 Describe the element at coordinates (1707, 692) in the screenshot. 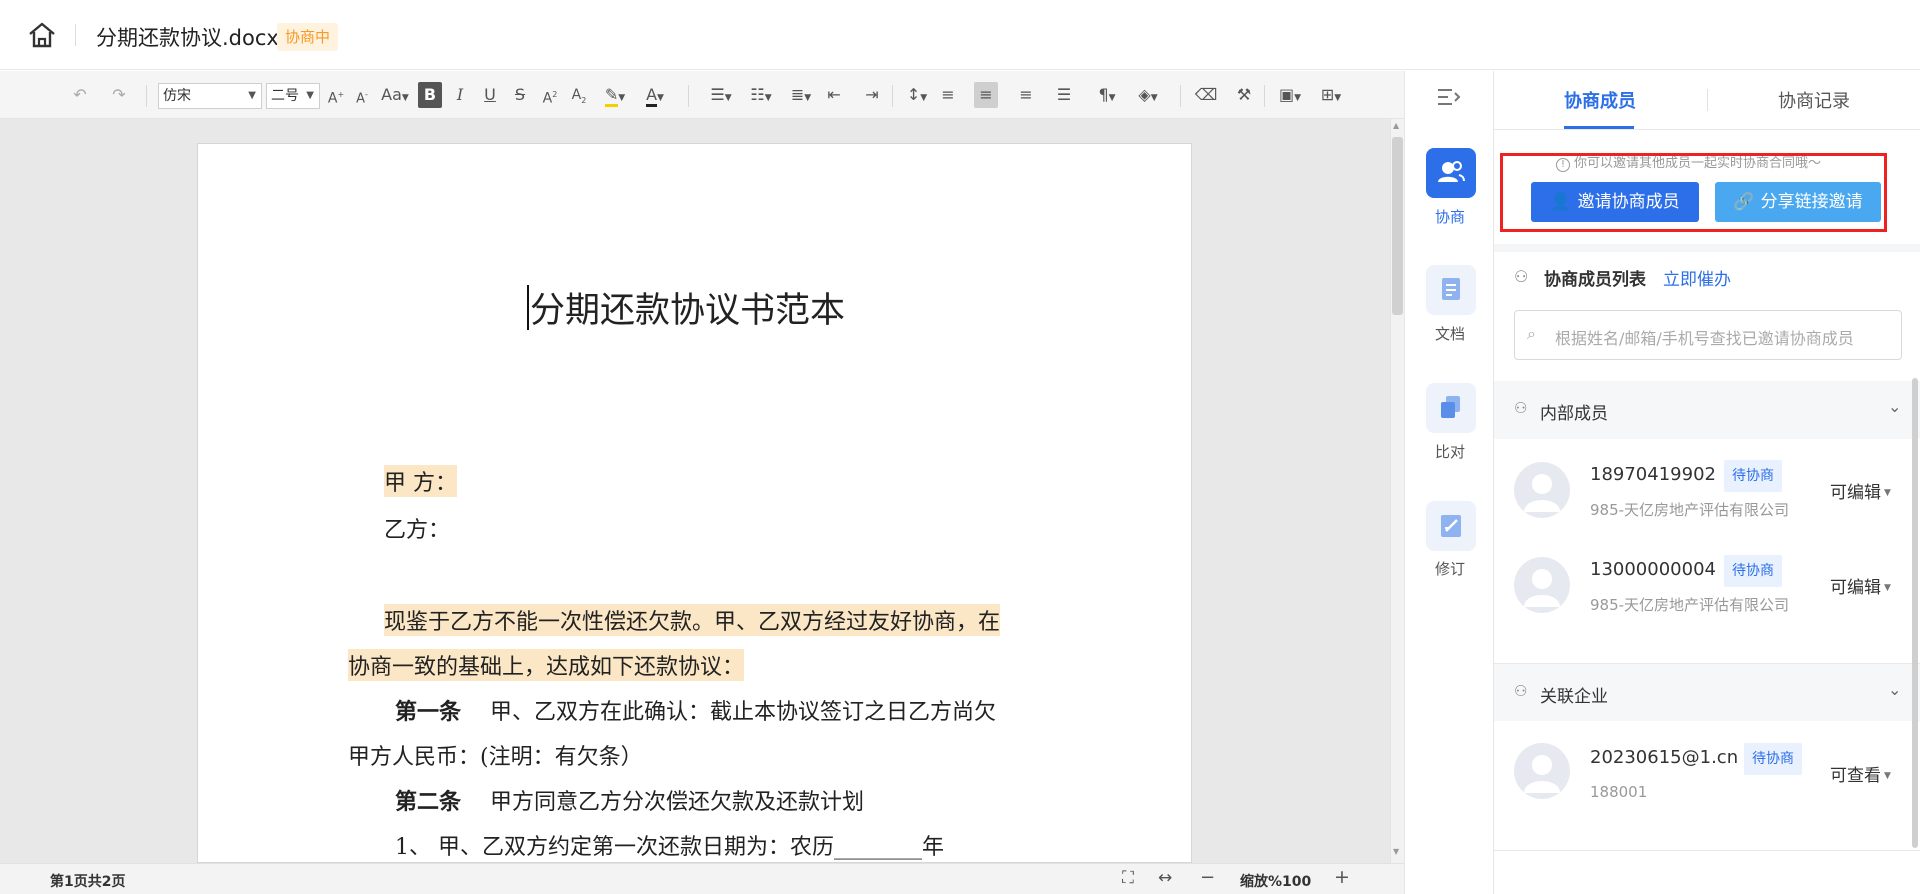

I see `related-enterprises-header: ⚇ 关联企业 ⌄` at that location.